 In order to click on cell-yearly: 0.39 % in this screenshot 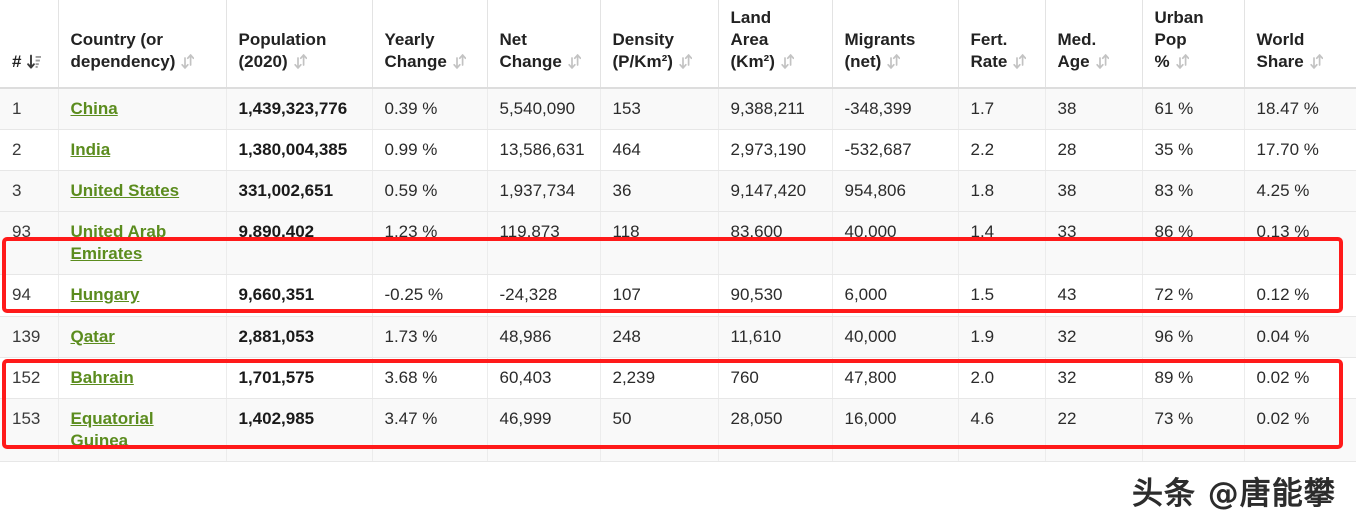, I will do `click(430, 109)`.